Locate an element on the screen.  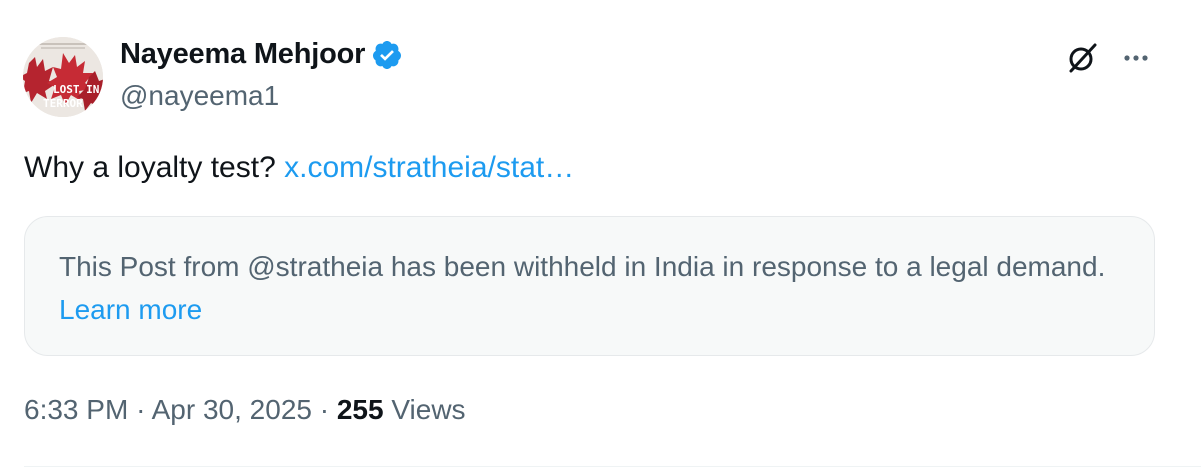
divider is located at coordinates (612, 466).